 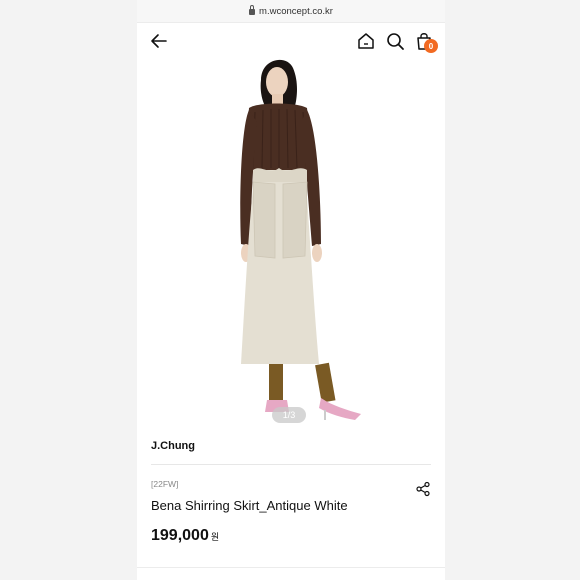 I want to click on share-icon, so click(x=423, y=489).